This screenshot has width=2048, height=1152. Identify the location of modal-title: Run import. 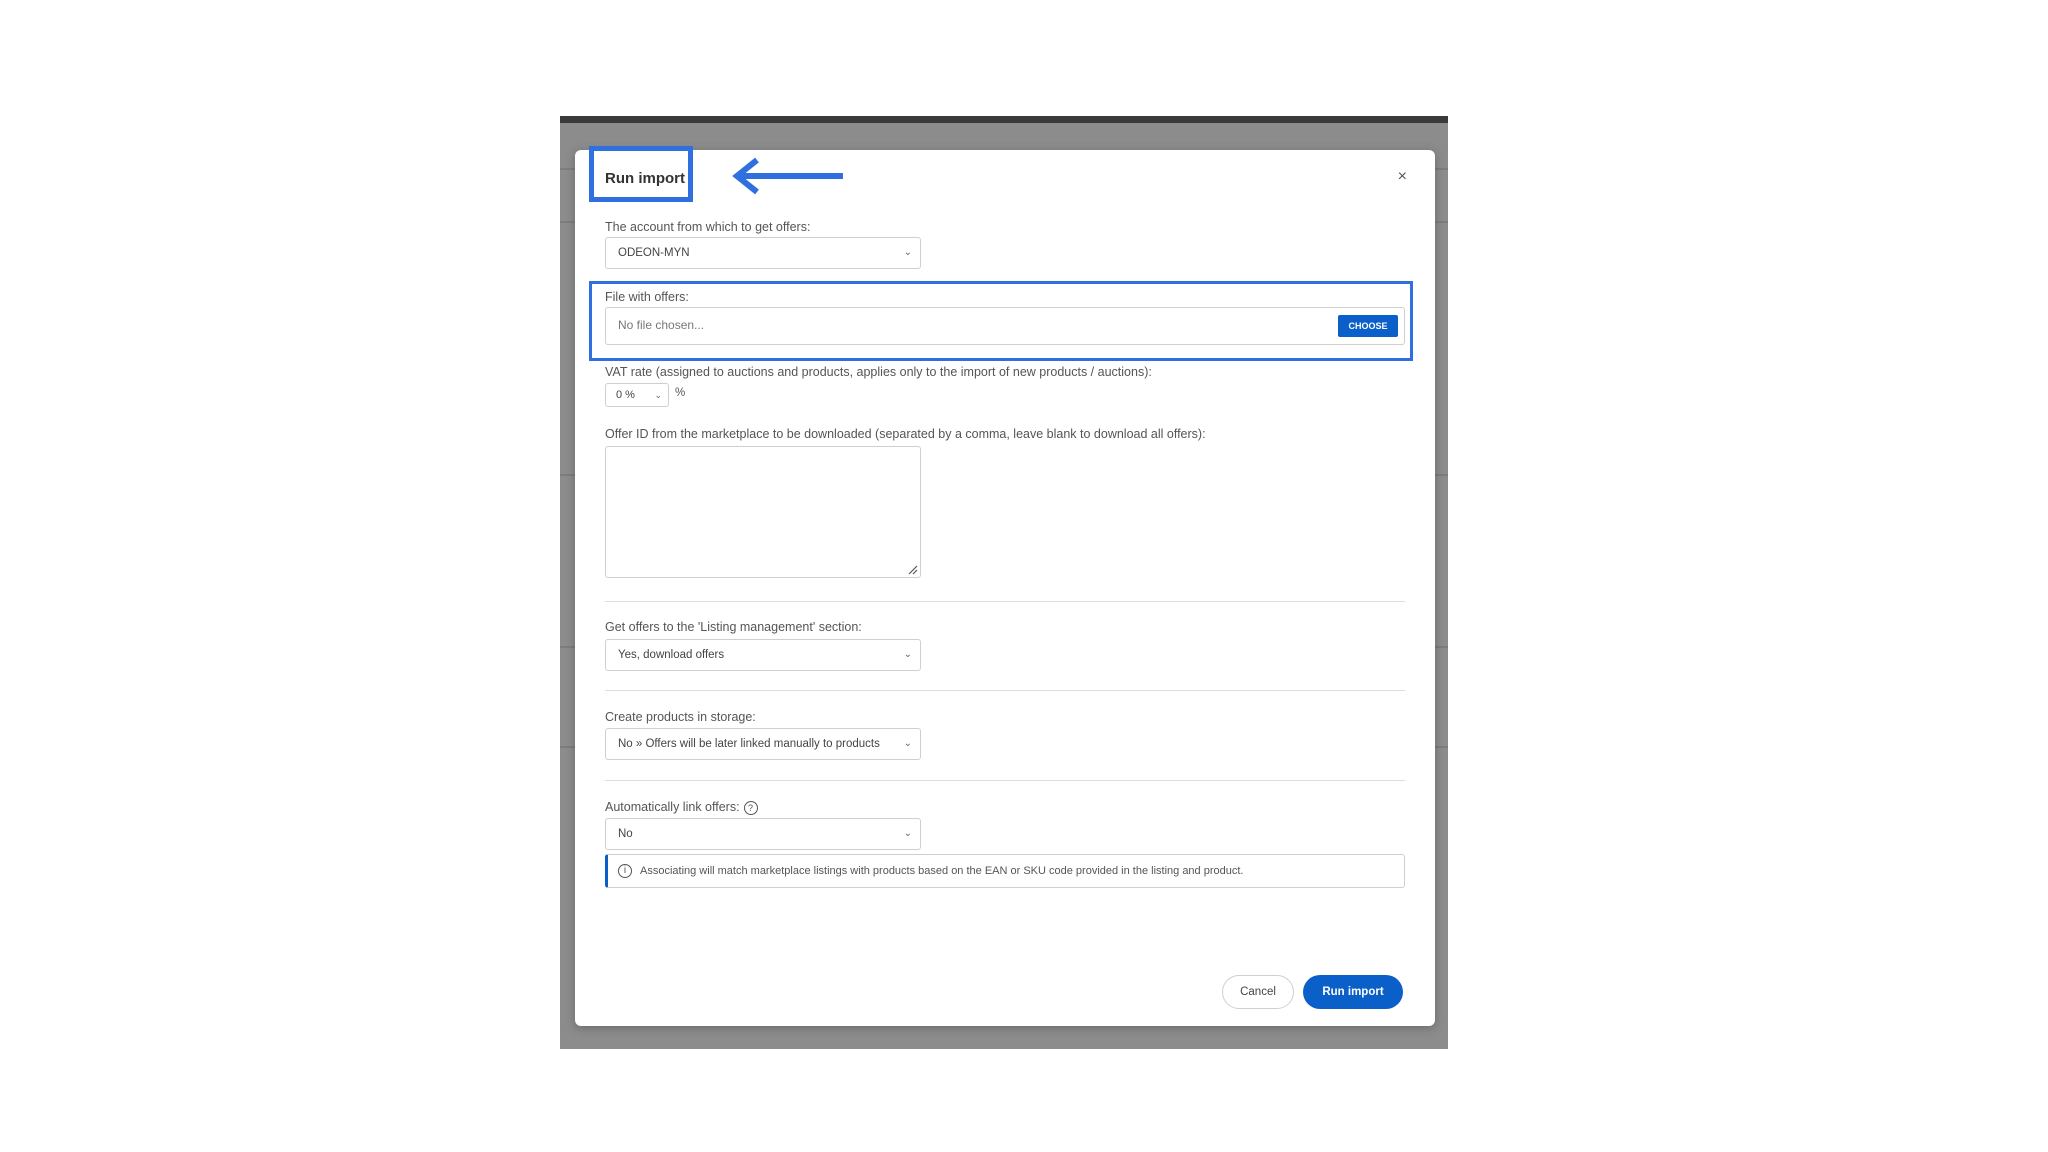
(645, 178).